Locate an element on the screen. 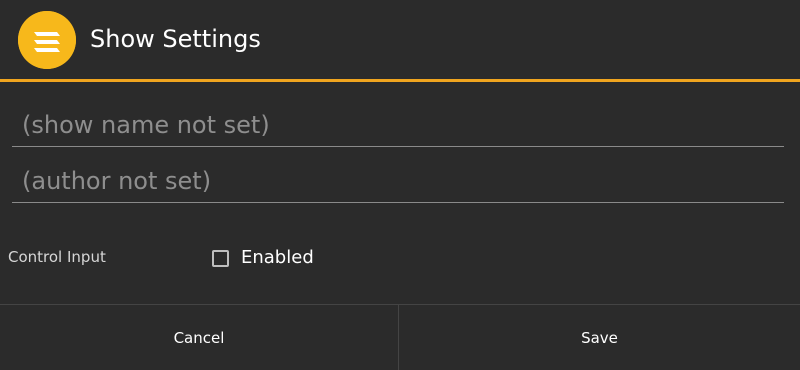  cancel-button: Cancel is located at coordinates (199, 337).